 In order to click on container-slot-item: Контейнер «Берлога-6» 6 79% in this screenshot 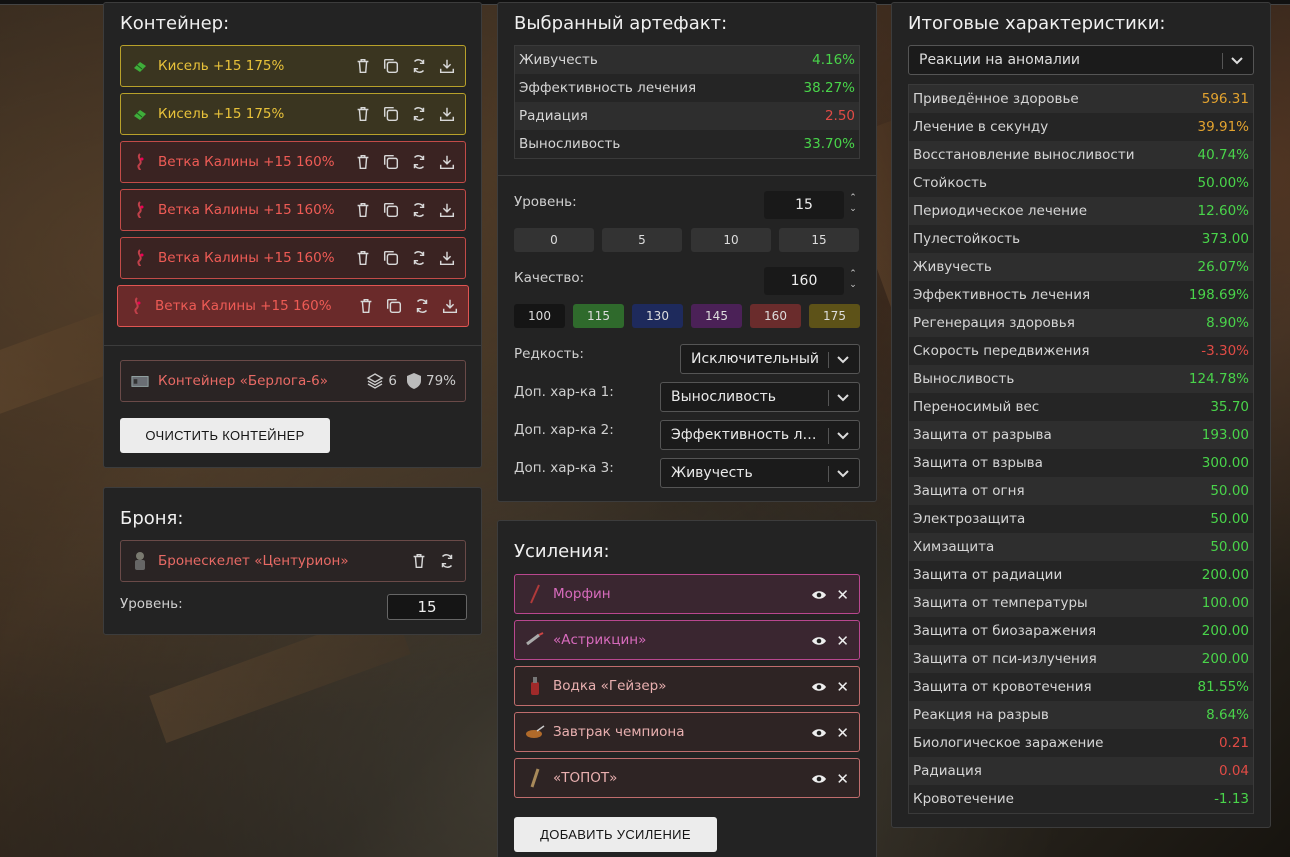, I will do `click(293, 381)`.